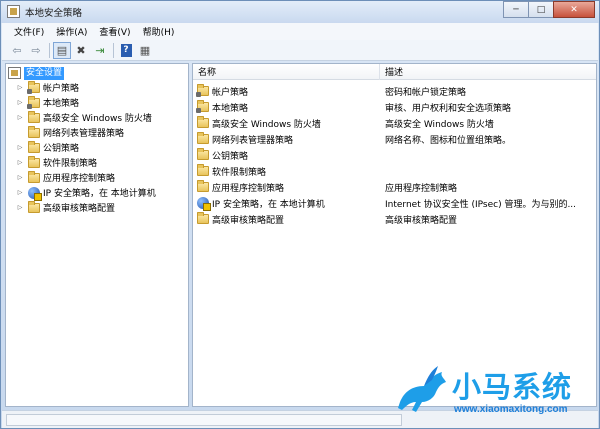 This screenshot has height=429, width=600. I want to click on row-description: 高级审核策略配置, so click(421, 220).